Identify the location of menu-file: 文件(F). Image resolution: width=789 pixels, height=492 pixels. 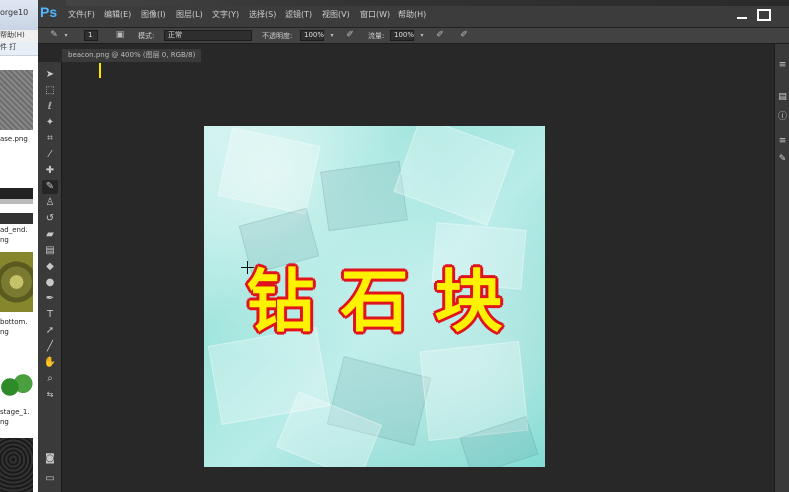
(81, 14).